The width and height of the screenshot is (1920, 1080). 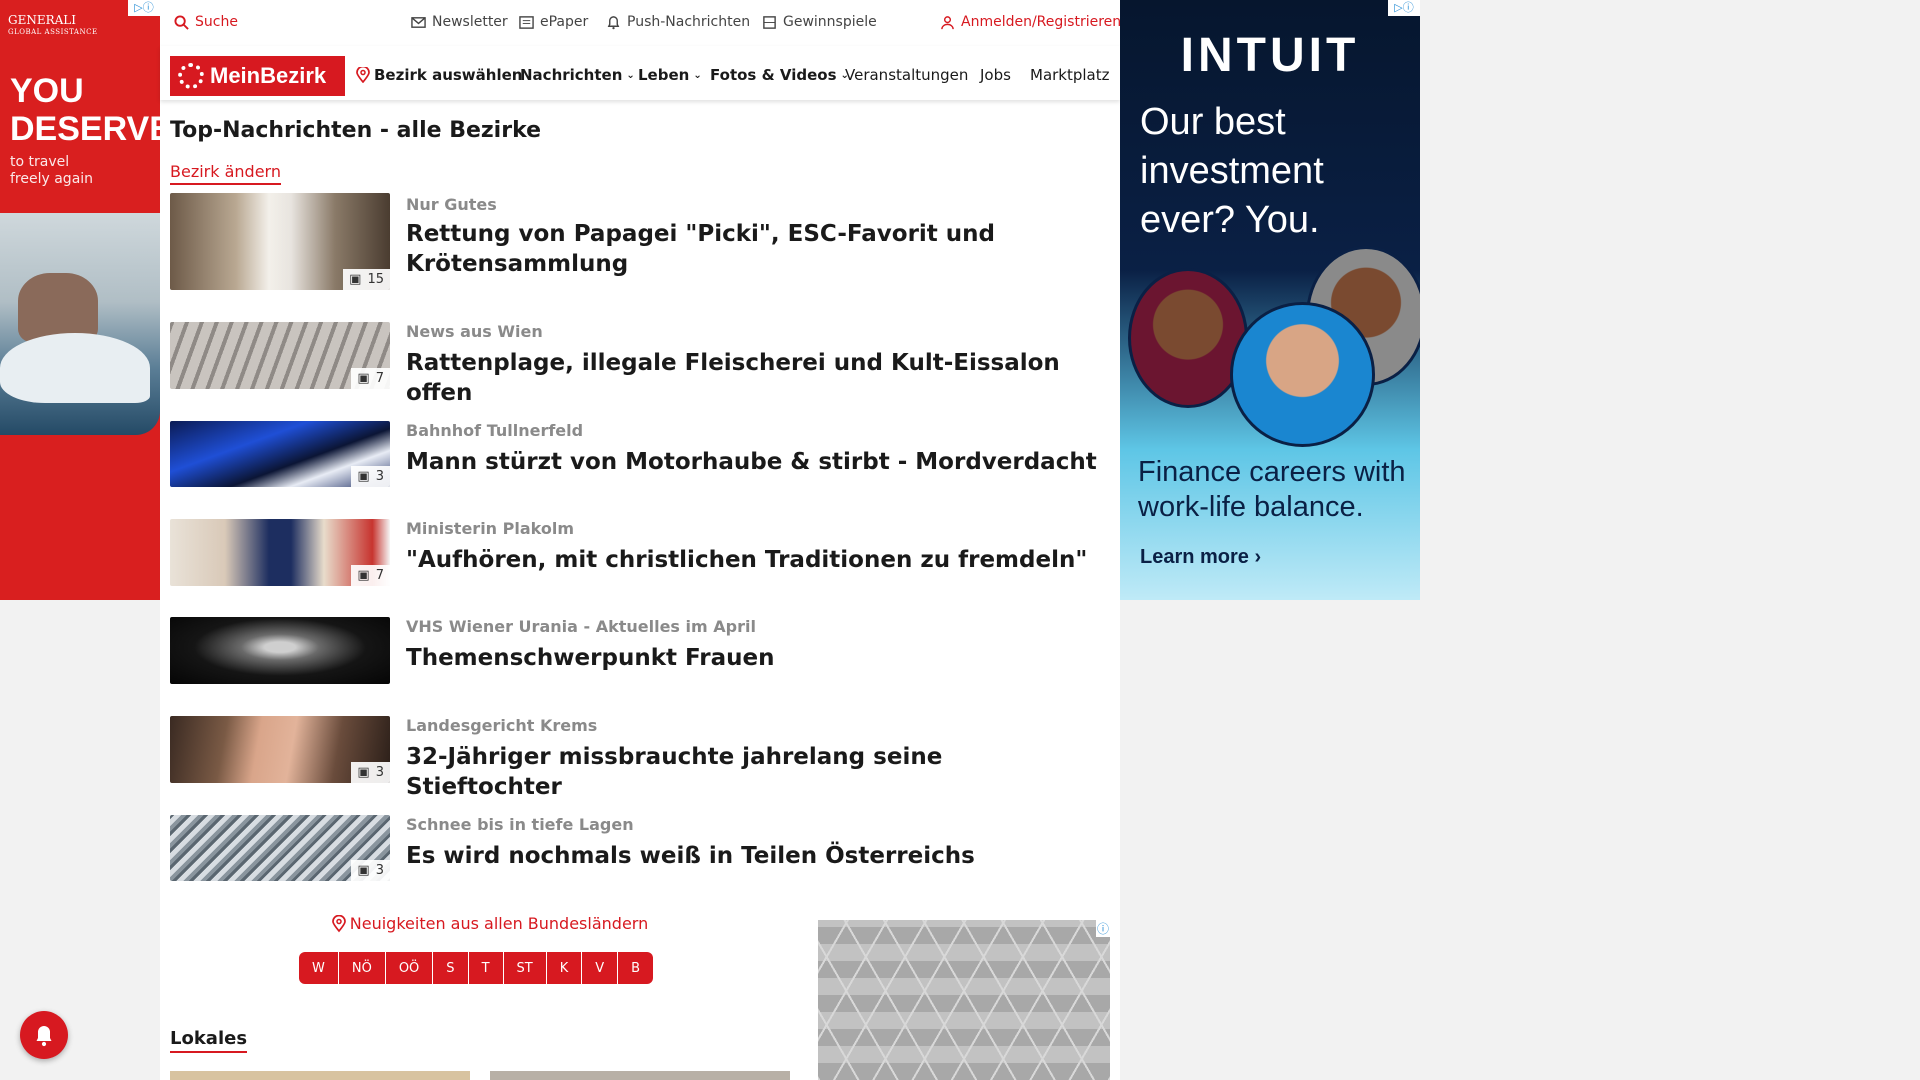 I want to click on state-button-t: T, so click(x=486, y=968).